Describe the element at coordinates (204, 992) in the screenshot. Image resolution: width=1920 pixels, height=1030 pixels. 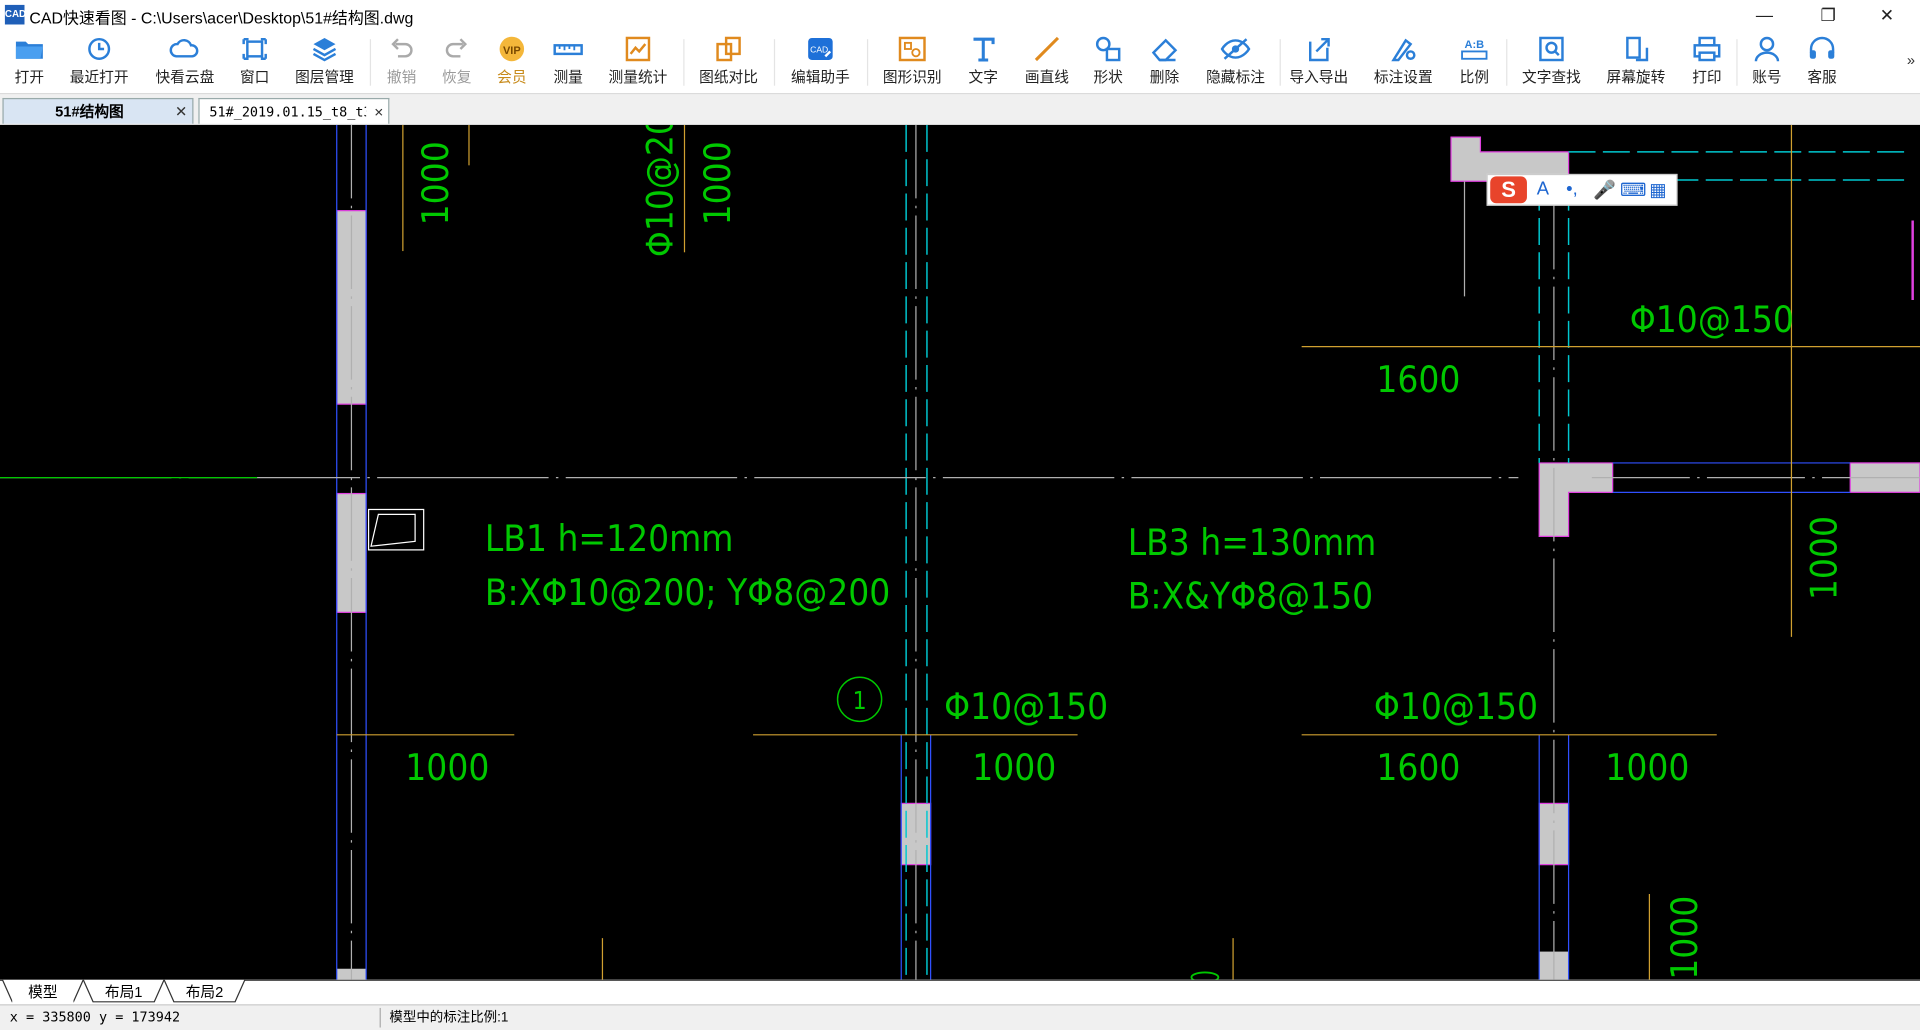
I see `tab-layout2: 布局2` at that location.